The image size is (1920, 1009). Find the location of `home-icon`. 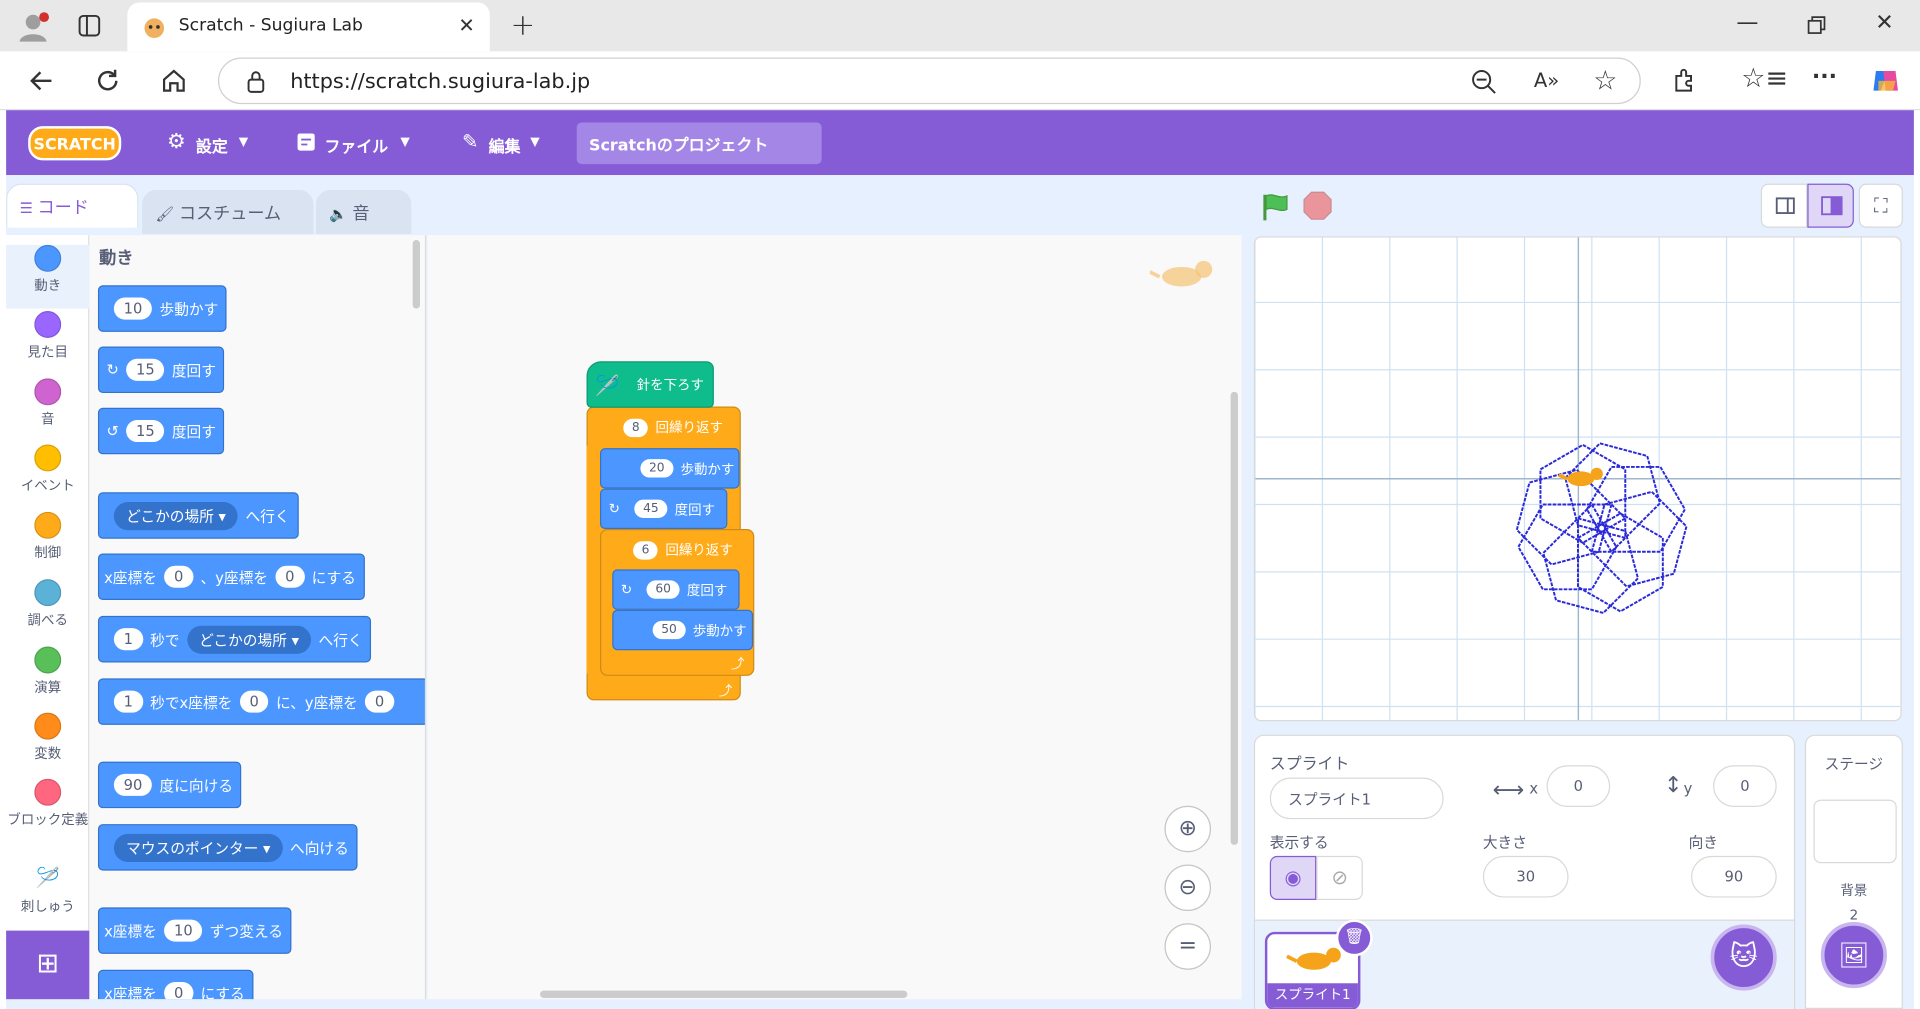

home-icon is located at coordinates (173, 80).